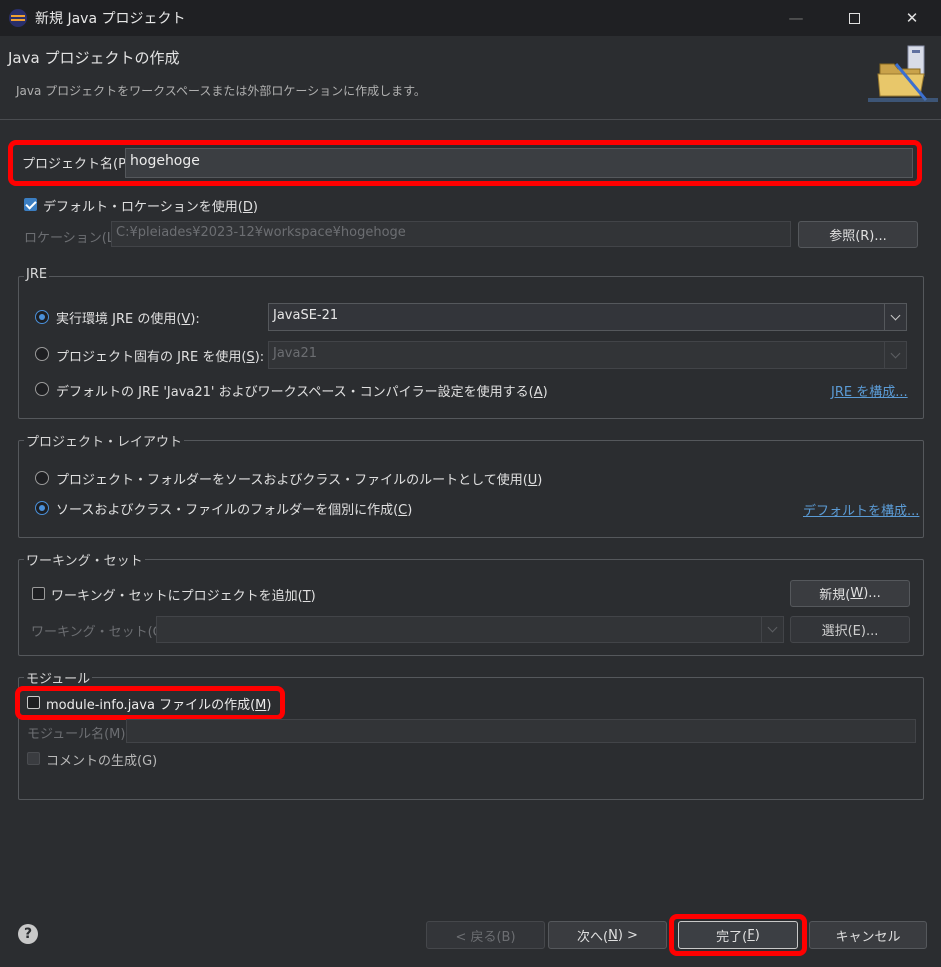 The image size is (941, 967). Describe the element at coordinates (607, 935) in the screenshot. I see `next-button: 次へ(N) >` at that location.